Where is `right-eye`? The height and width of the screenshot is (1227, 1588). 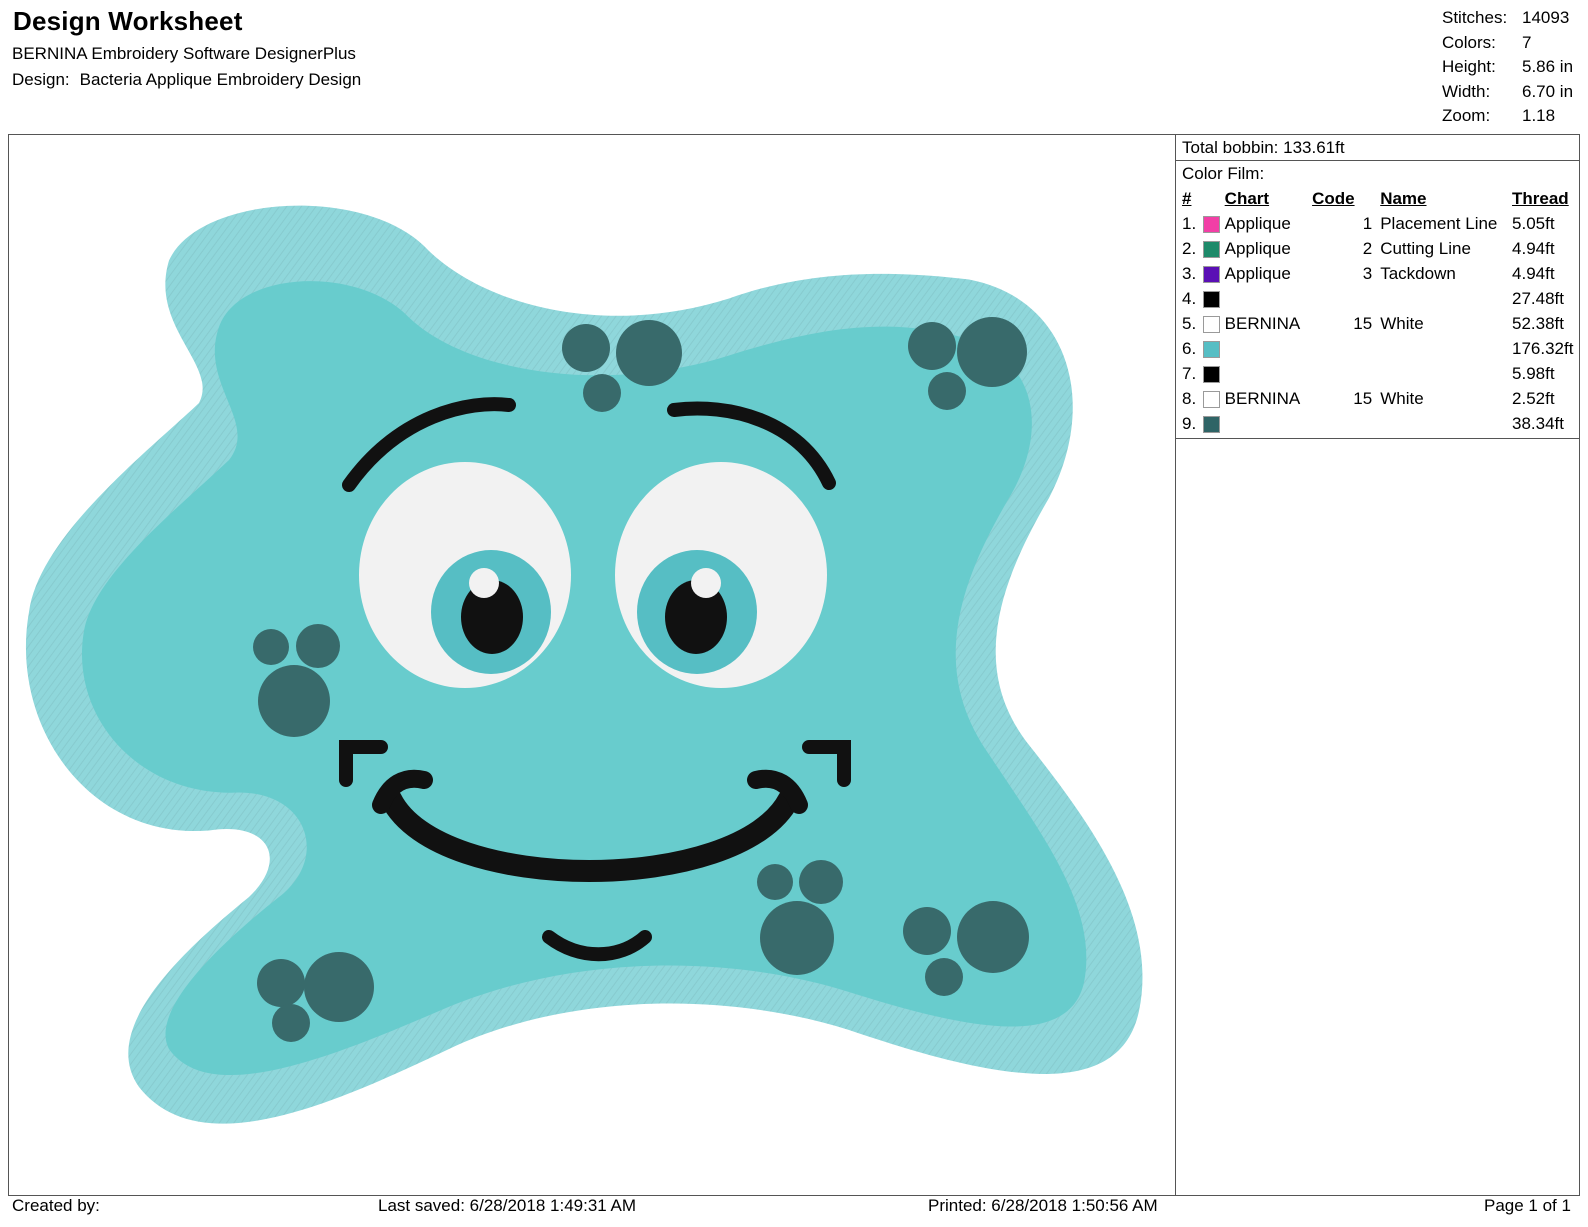
right-eye is located at coordinates (721, 575).